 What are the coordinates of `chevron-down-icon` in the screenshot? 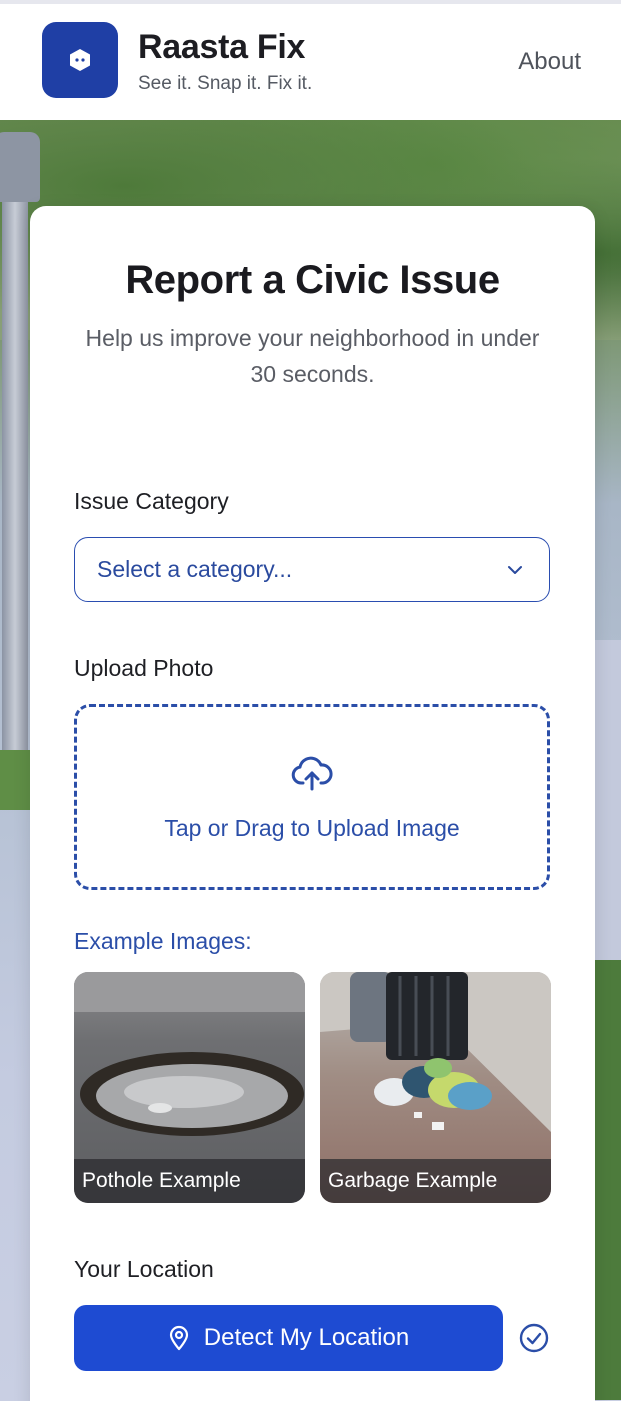 It's located at (515, 570).